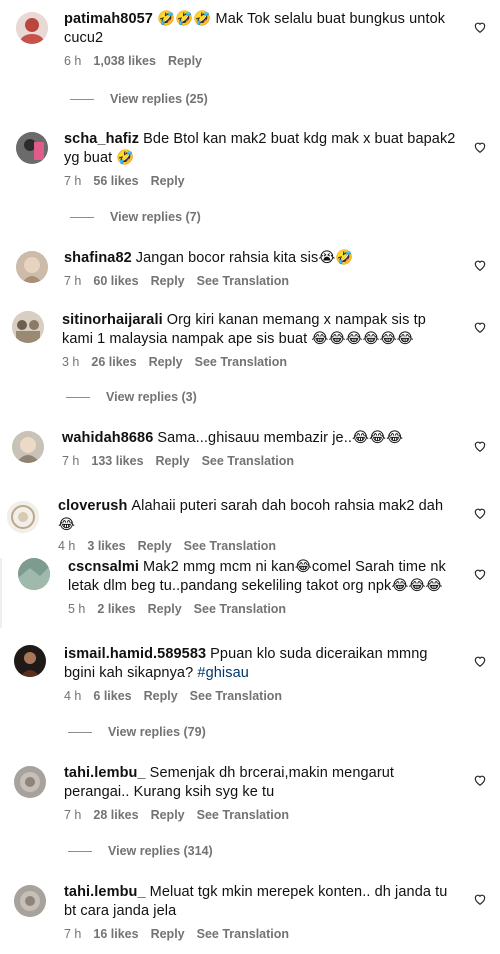 Image resolution: width=500 pixels, height=954 pixels. What do you see at coordinates (115, 934) in the screenshot?
I see `comment-likes: 16 likes` at bounding box center [115, 934].